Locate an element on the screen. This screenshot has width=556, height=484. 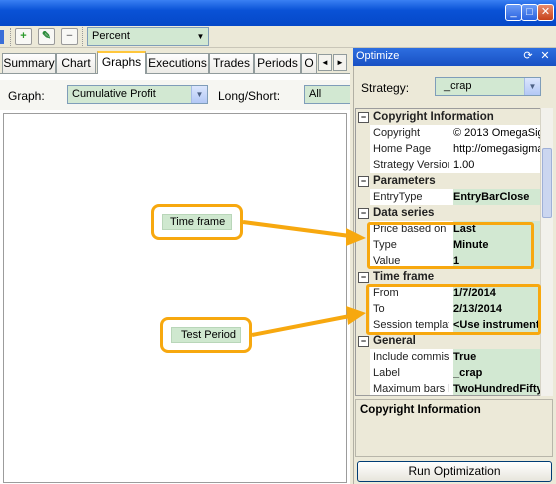
property-key: Maximum bars lookback is located at coordinates (411, 389).